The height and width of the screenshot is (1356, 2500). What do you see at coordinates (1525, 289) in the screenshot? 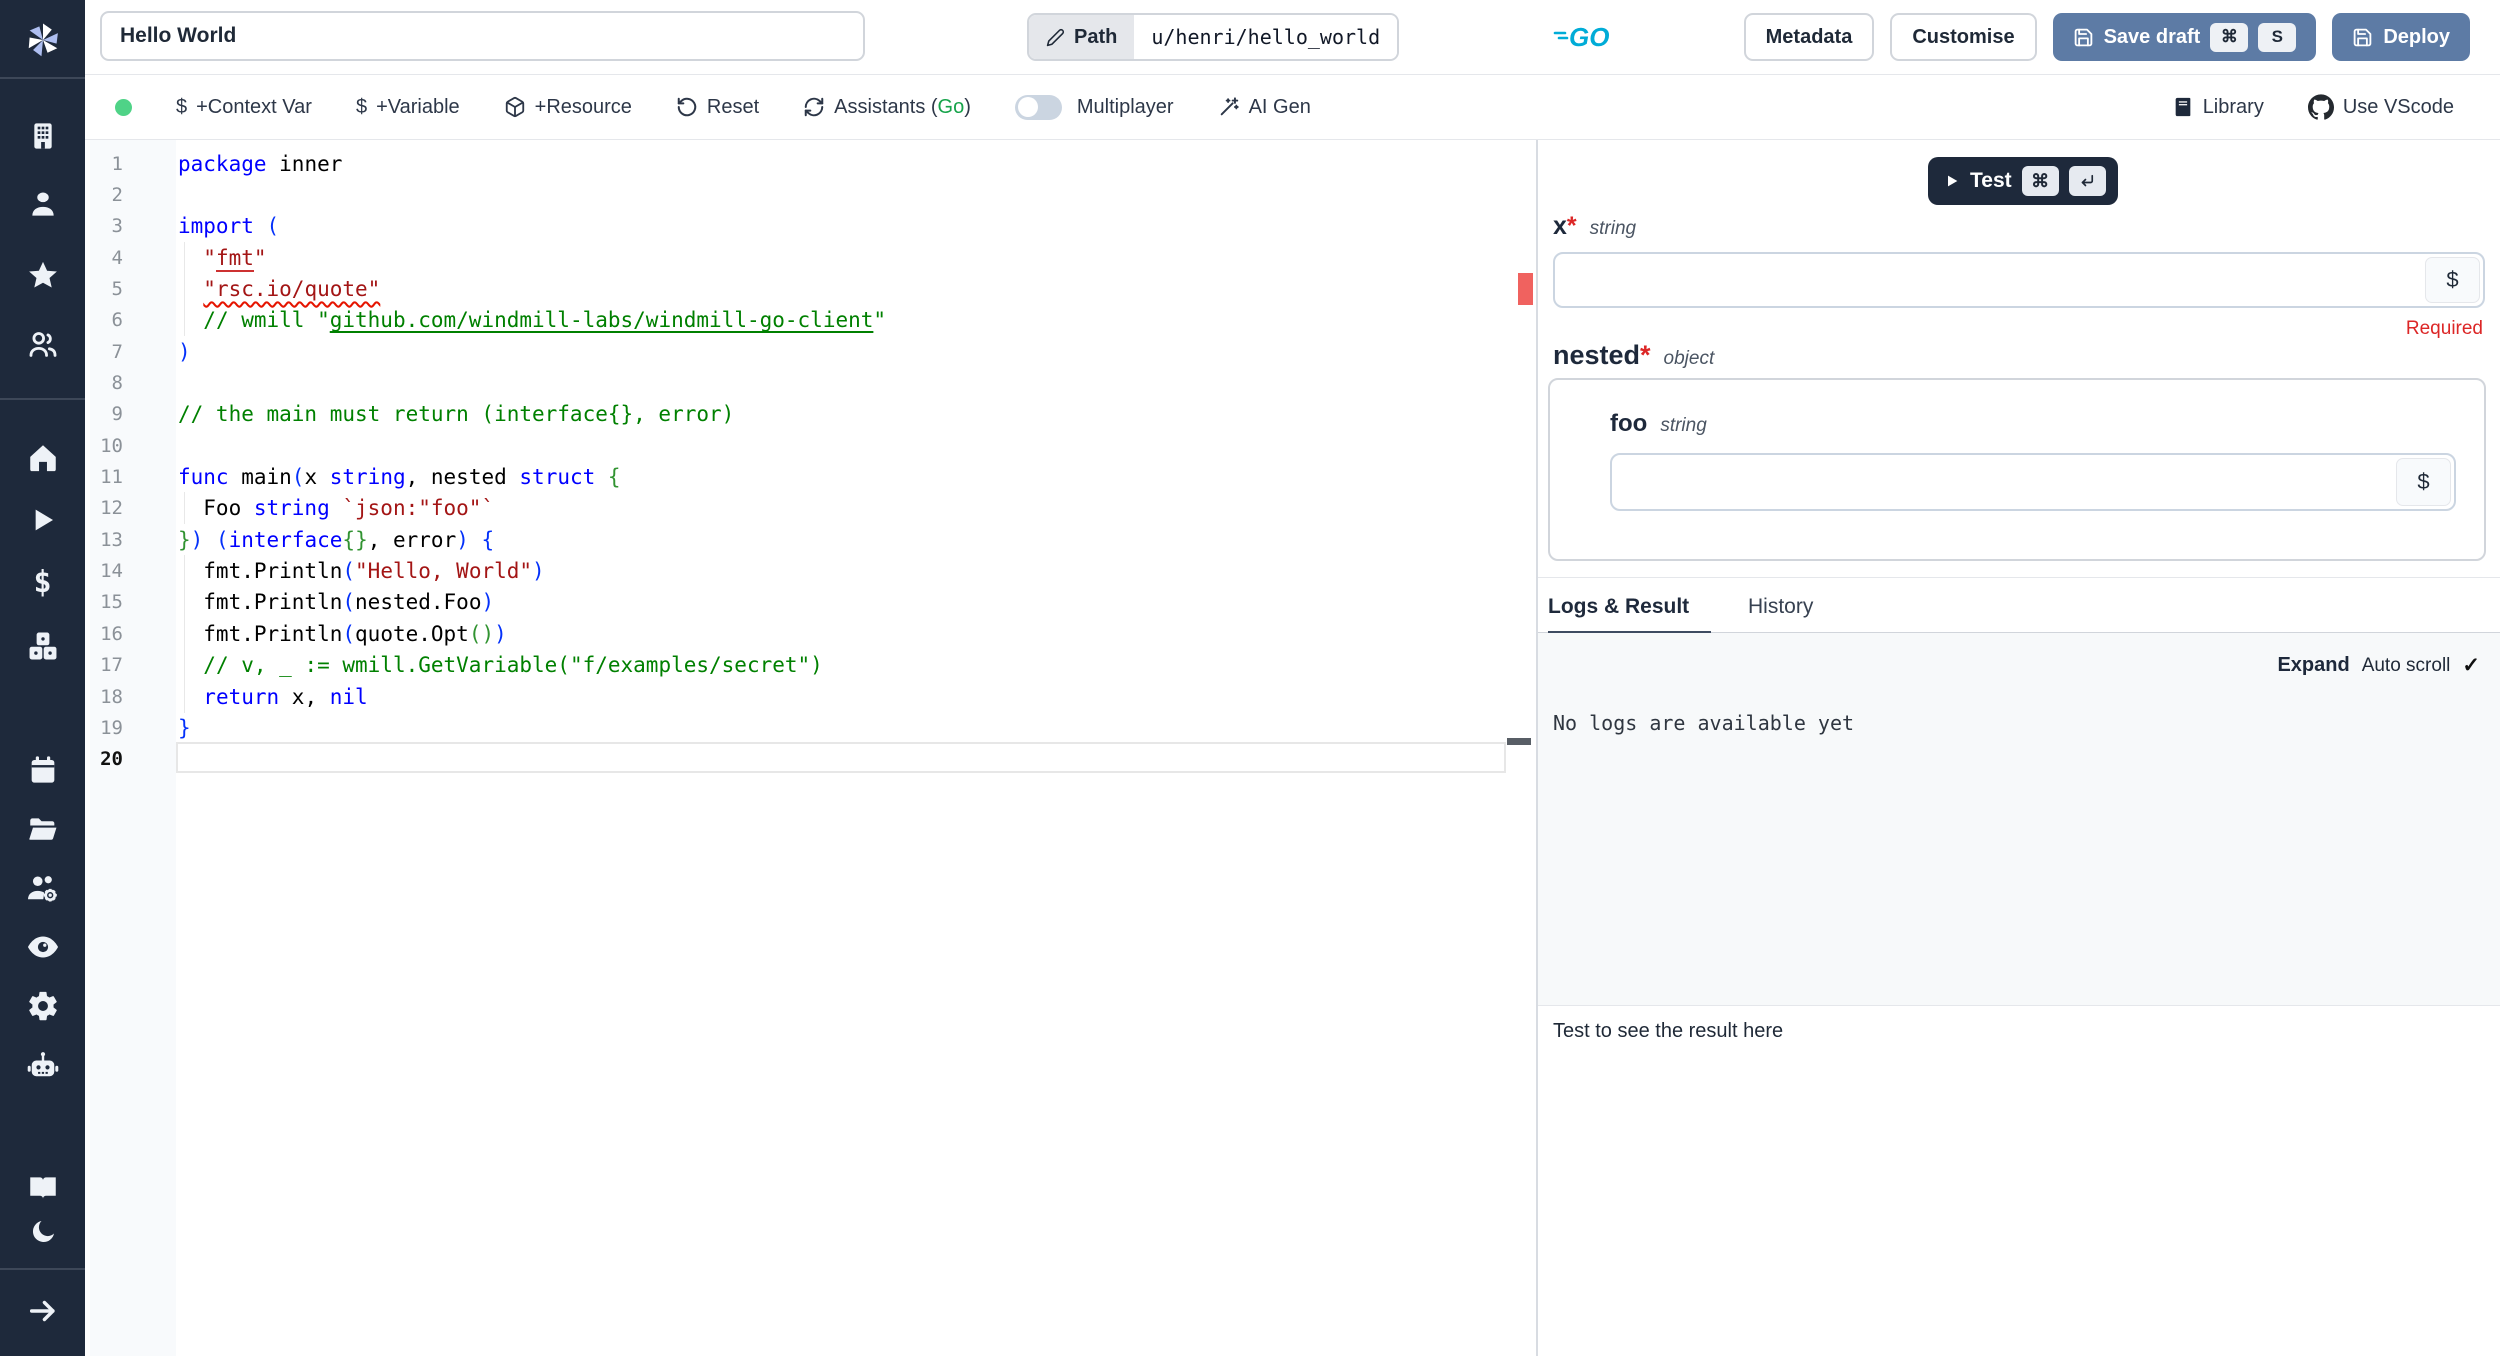
I see `error-overview-marker` at bounding box center [1525, 289].